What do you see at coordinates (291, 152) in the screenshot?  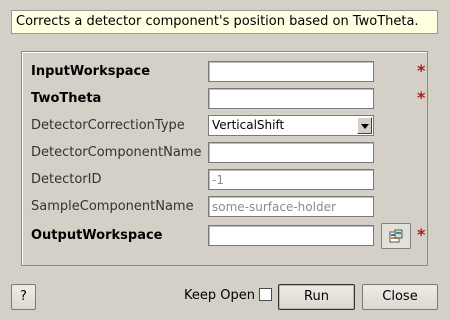 I see `detector-component-name-field` at bounding box center [291, 152].